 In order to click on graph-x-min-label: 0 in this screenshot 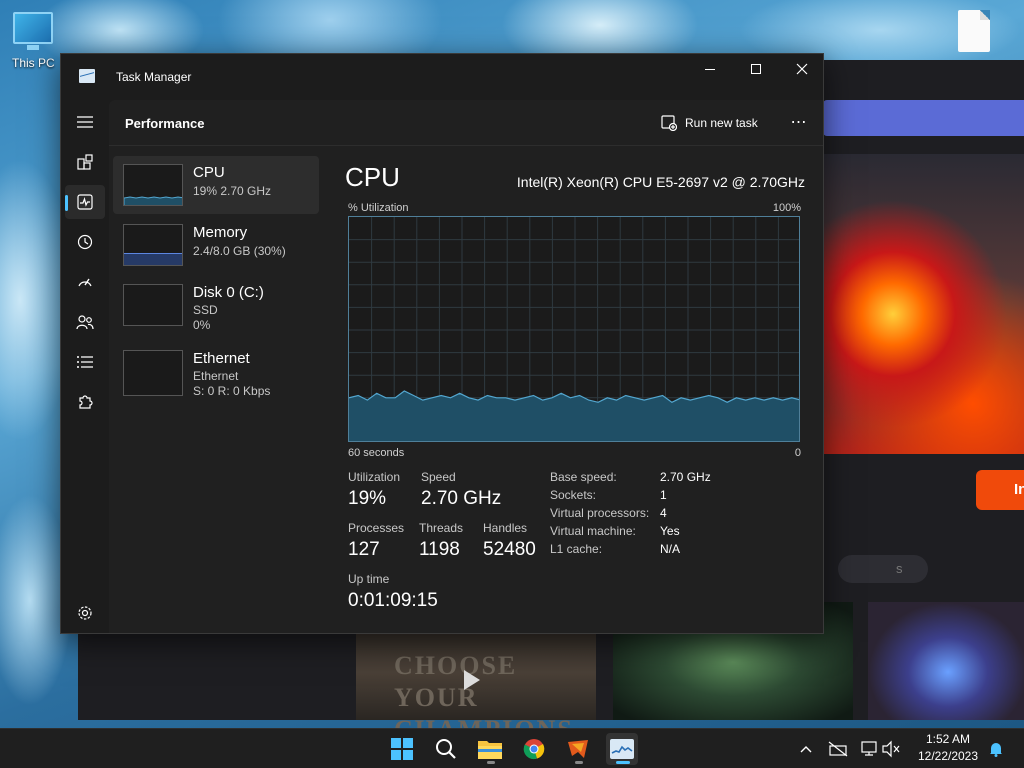, I will do `click(797, 453)`.